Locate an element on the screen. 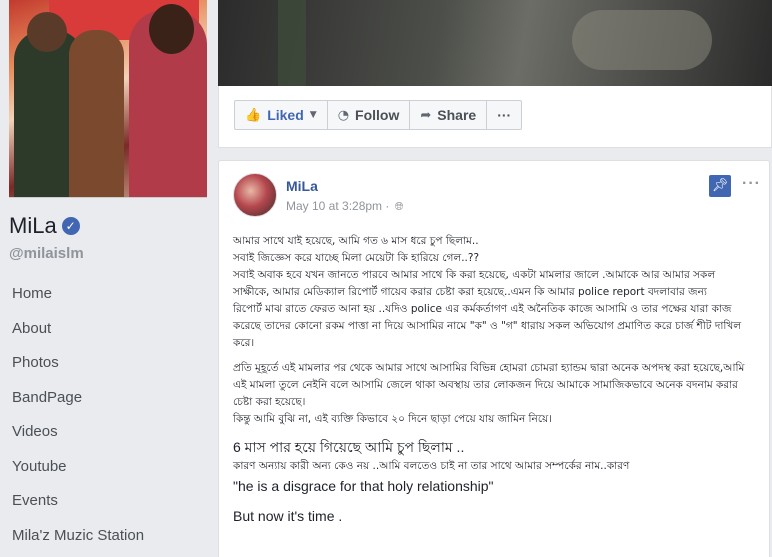 Image resolution: width=772 pixels, height=557 pixels. chevron-down-icon: ▼ is located at coordinates (313, 115).